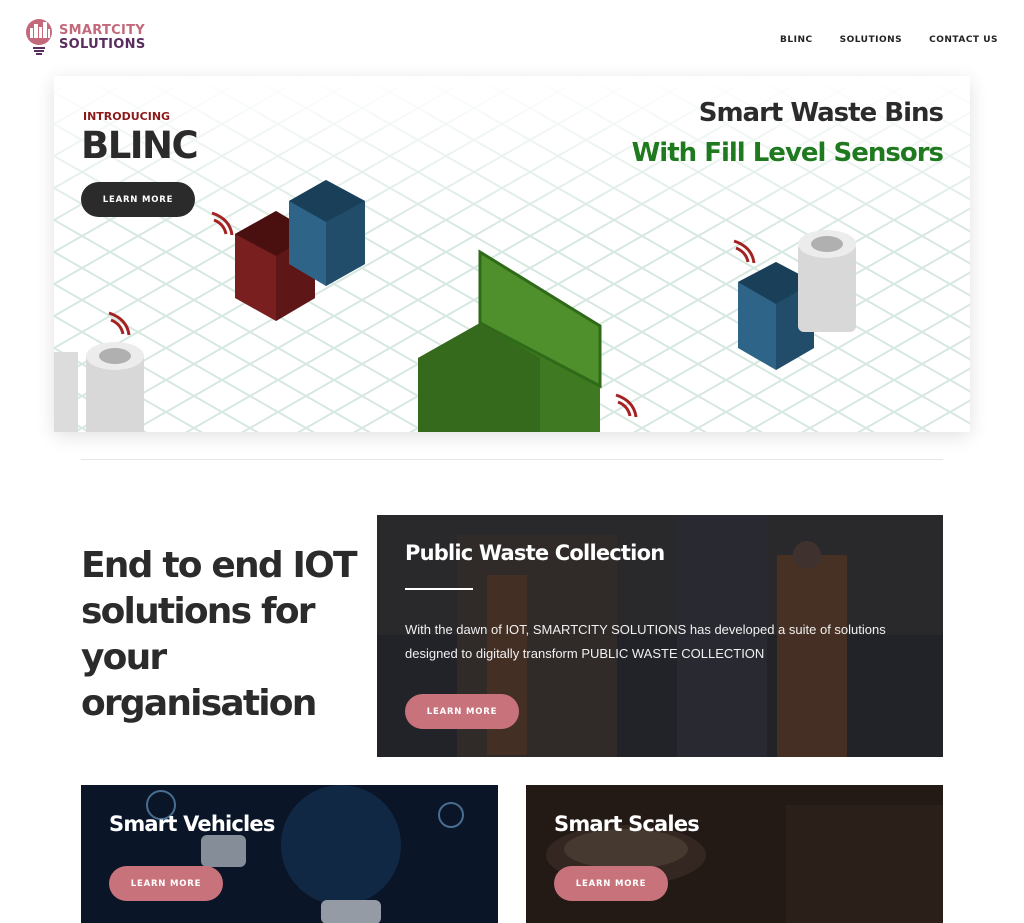 The image size is (1024, 923). I want to click on section-divider, so click(512, 459).